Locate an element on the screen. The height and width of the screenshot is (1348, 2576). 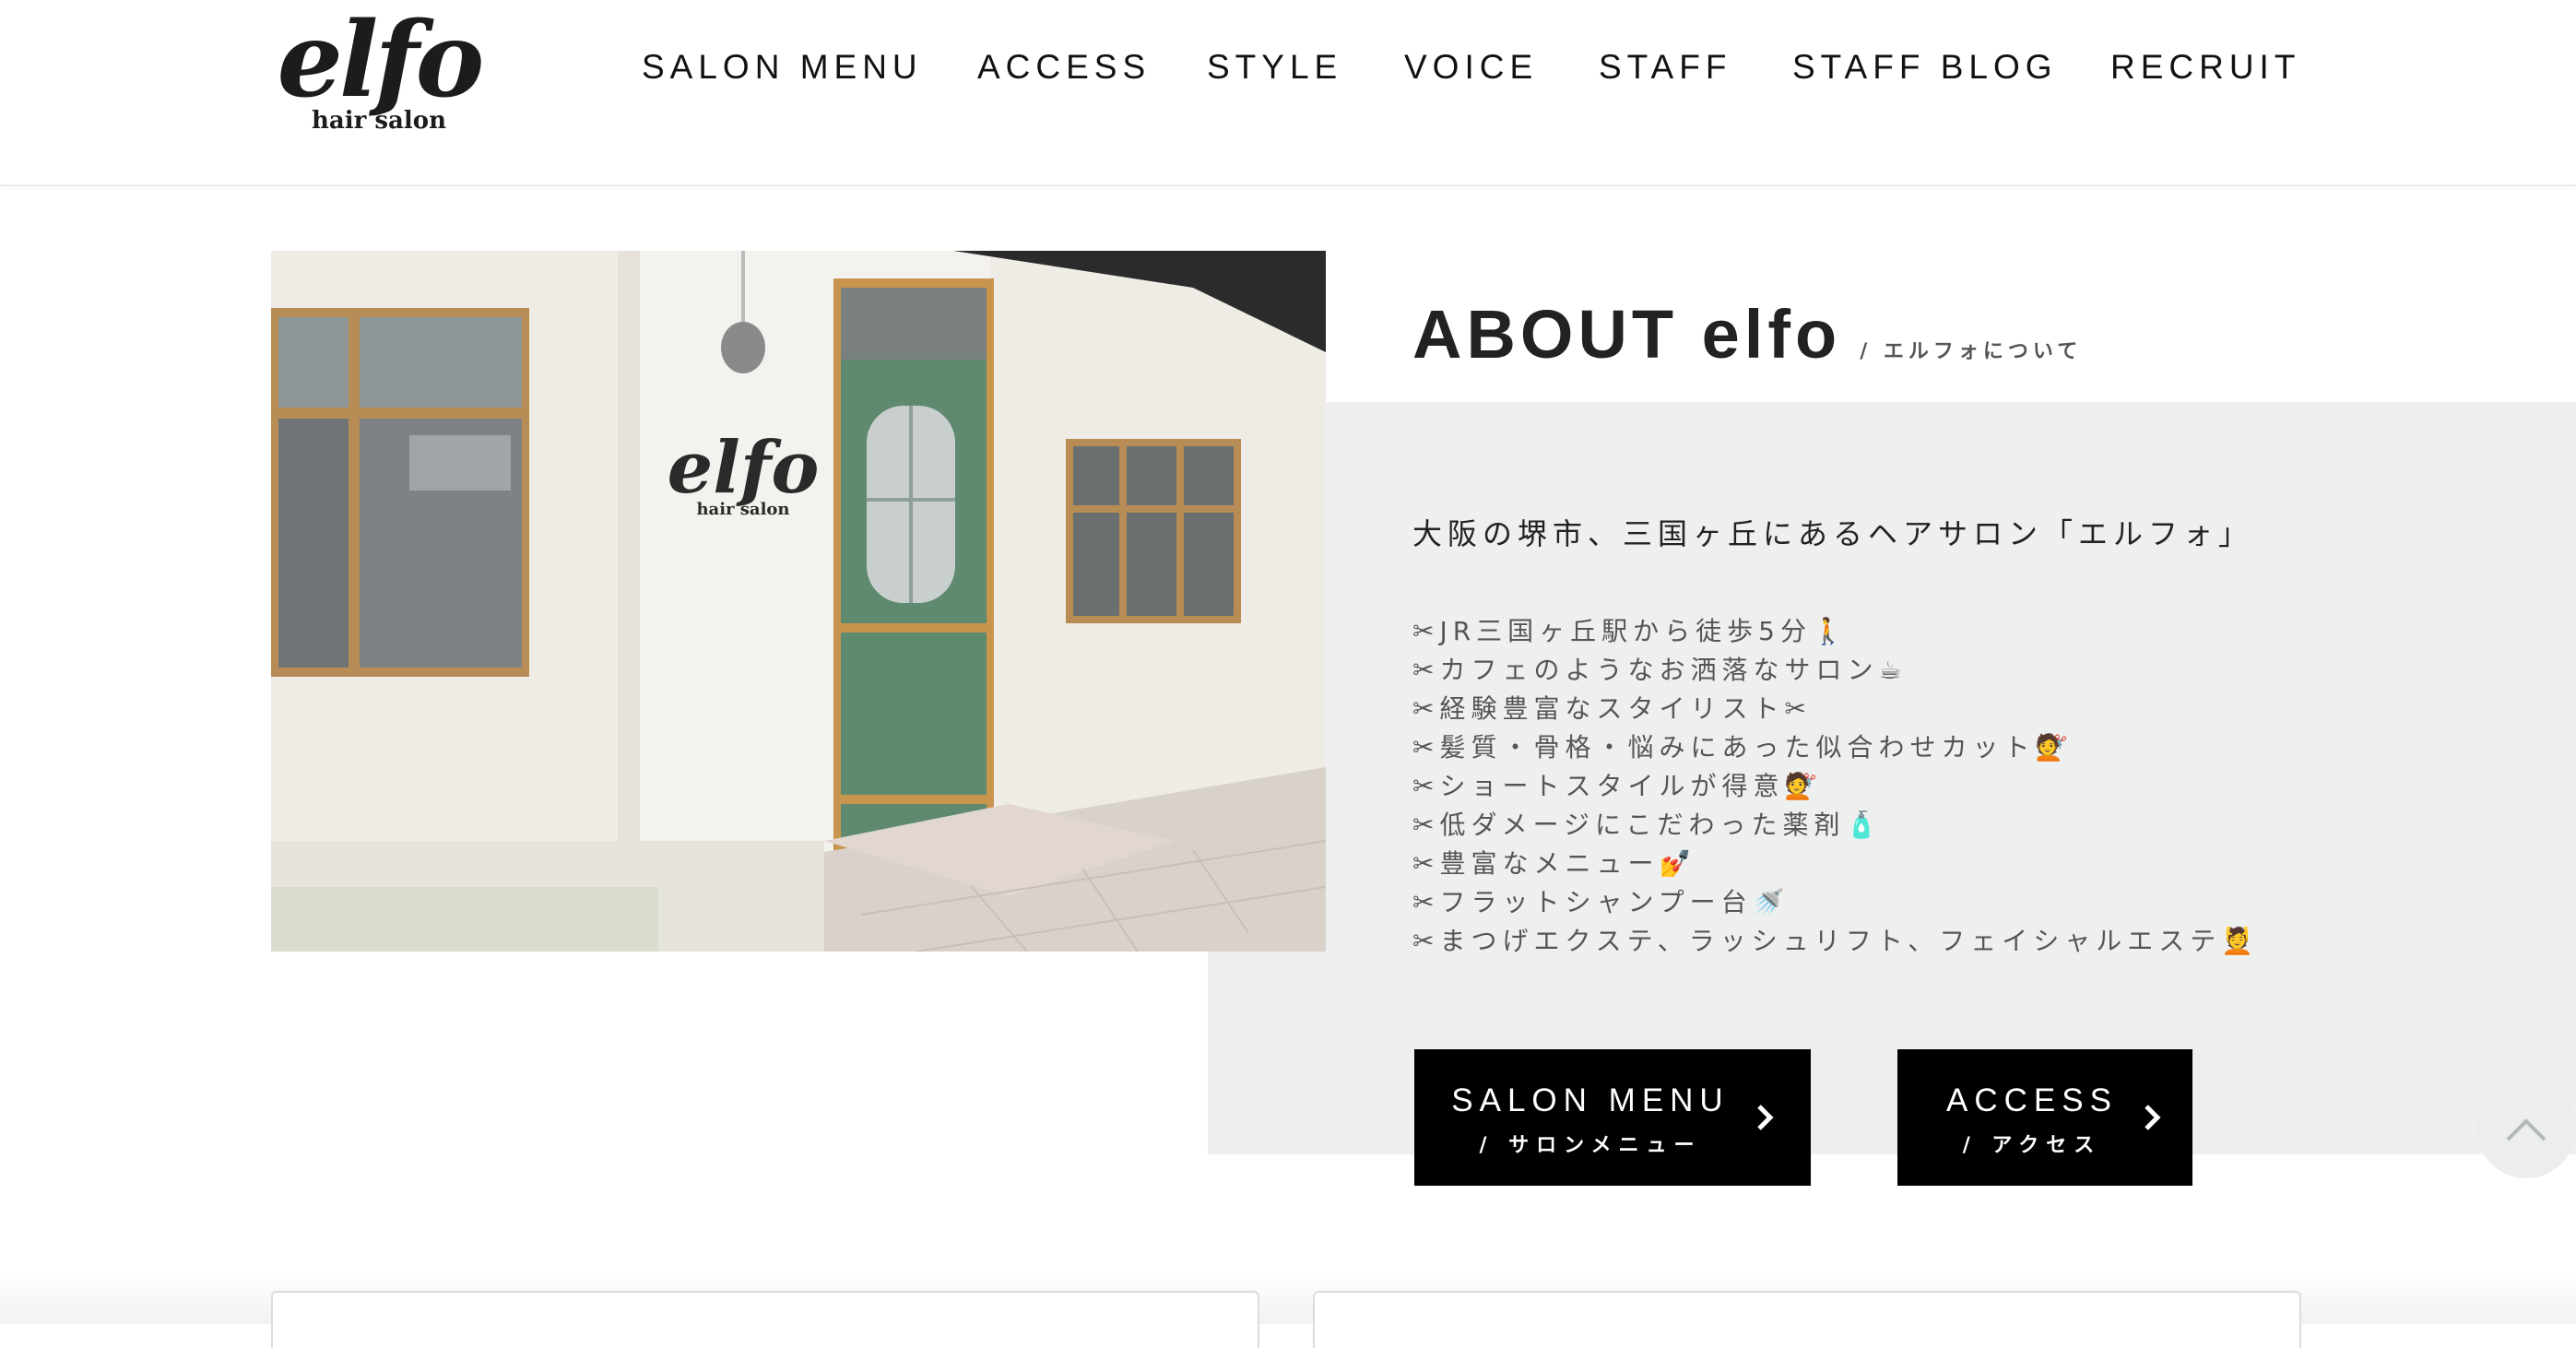
nav-recruit: RECRUIT is located at coordinates (2205, 67).